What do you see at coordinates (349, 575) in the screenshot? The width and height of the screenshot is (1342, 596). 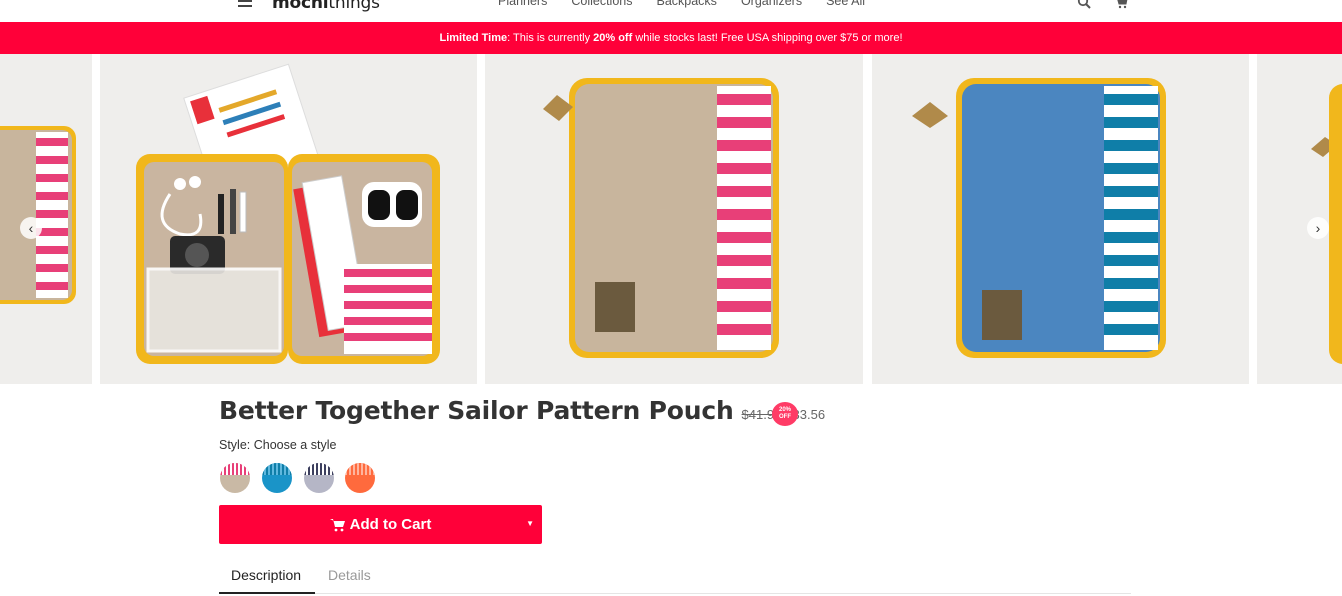 I see `tab-details: Details` at bounding box center [349, 575].